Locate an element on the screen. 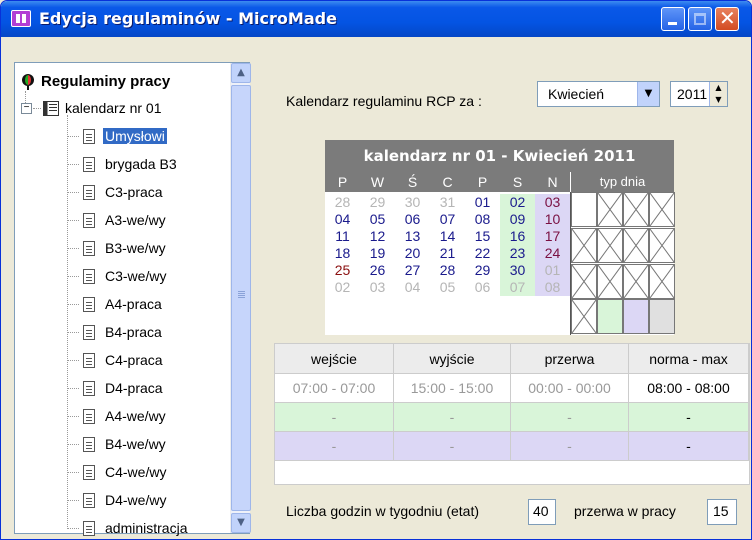 Image resolution: width=752 pixels, height=540 pixels. tree-item: administracja is located at coordinates (147, 527).